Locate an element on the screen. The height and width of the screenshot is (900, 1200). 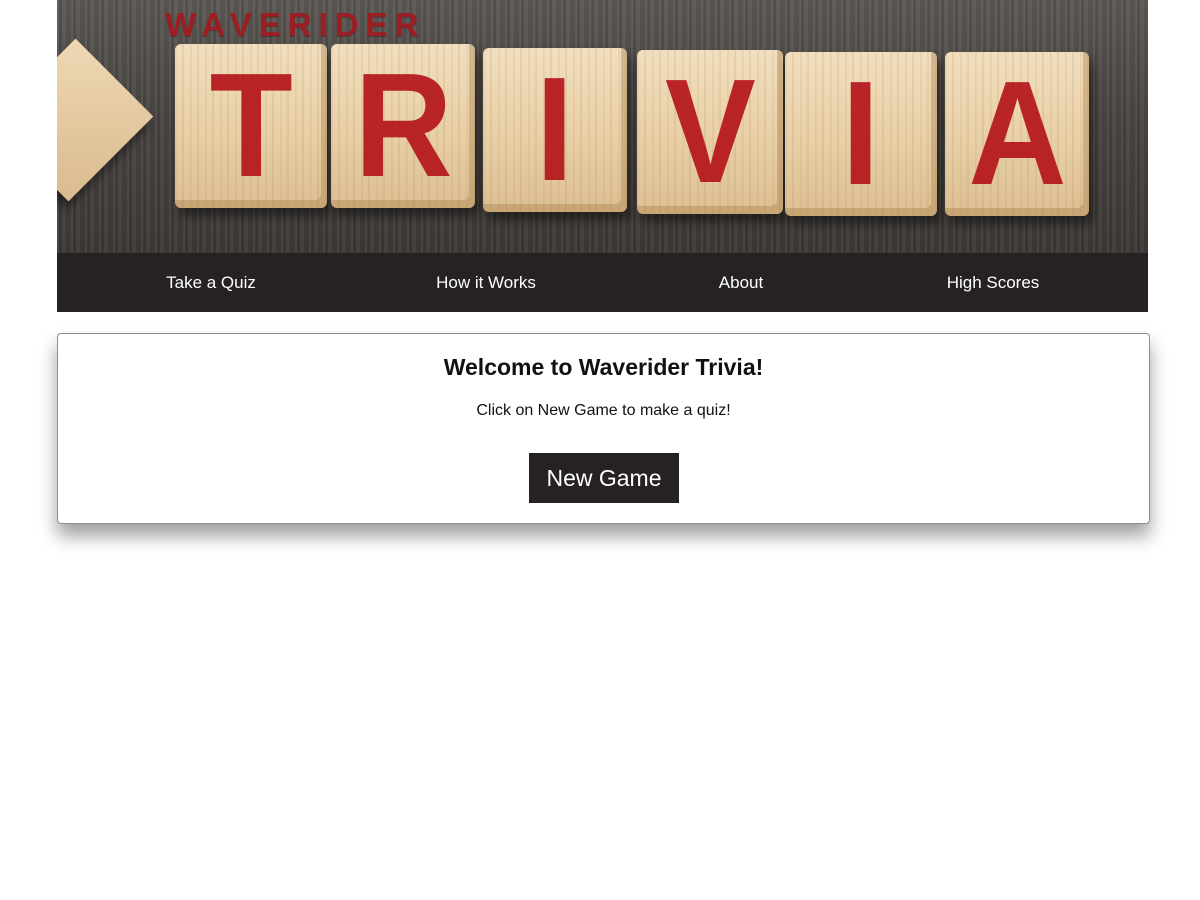
new-game-button: New Game is located at coordinates (604, 478).